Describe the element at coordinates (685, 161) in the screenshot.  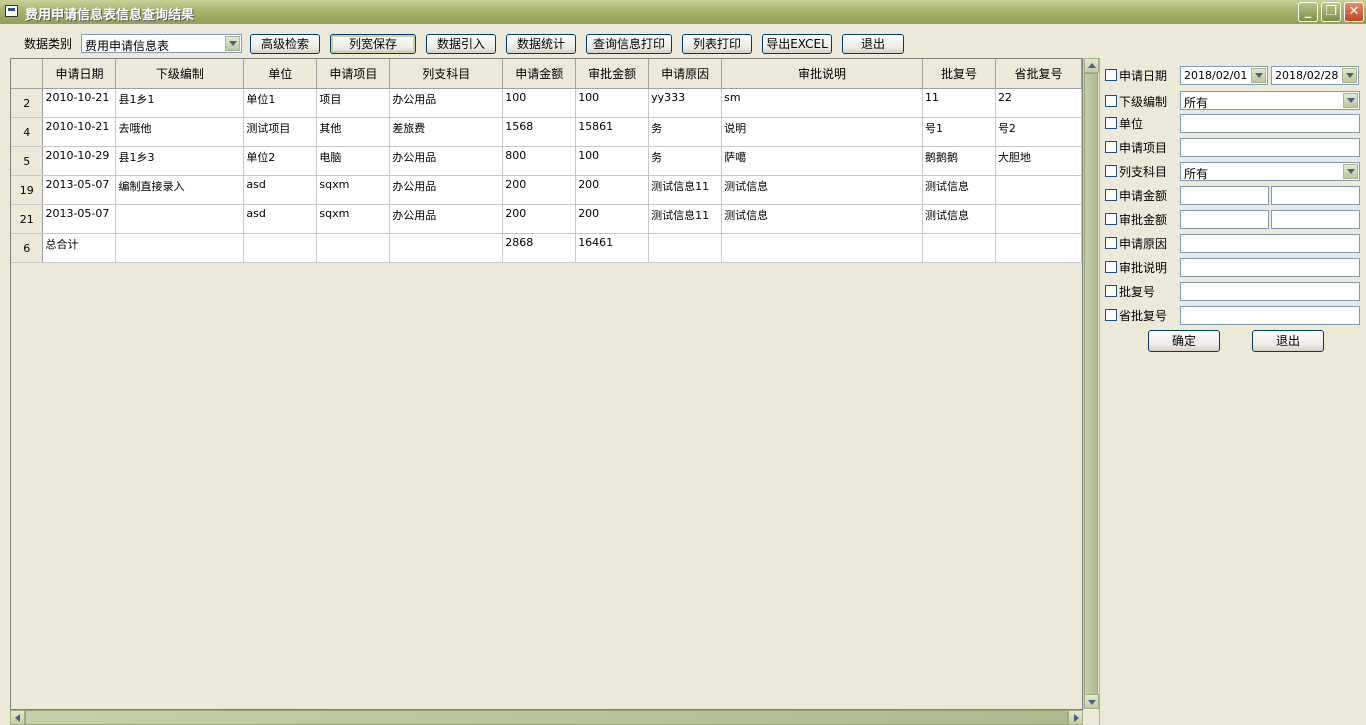
I see `table-cell: 务` at that location.